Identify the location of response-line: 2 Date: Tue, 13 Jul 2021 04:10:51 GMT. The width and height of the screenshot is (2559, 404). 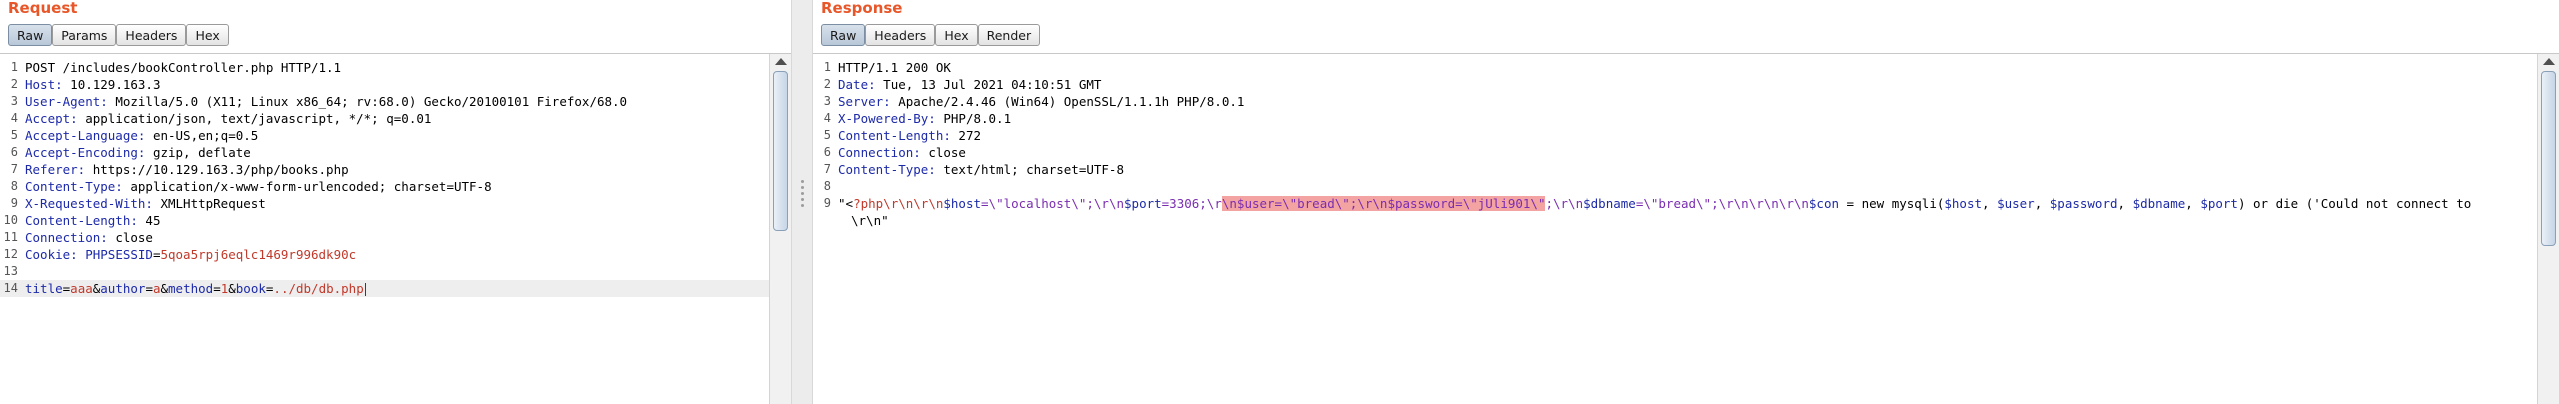
(962, 84).